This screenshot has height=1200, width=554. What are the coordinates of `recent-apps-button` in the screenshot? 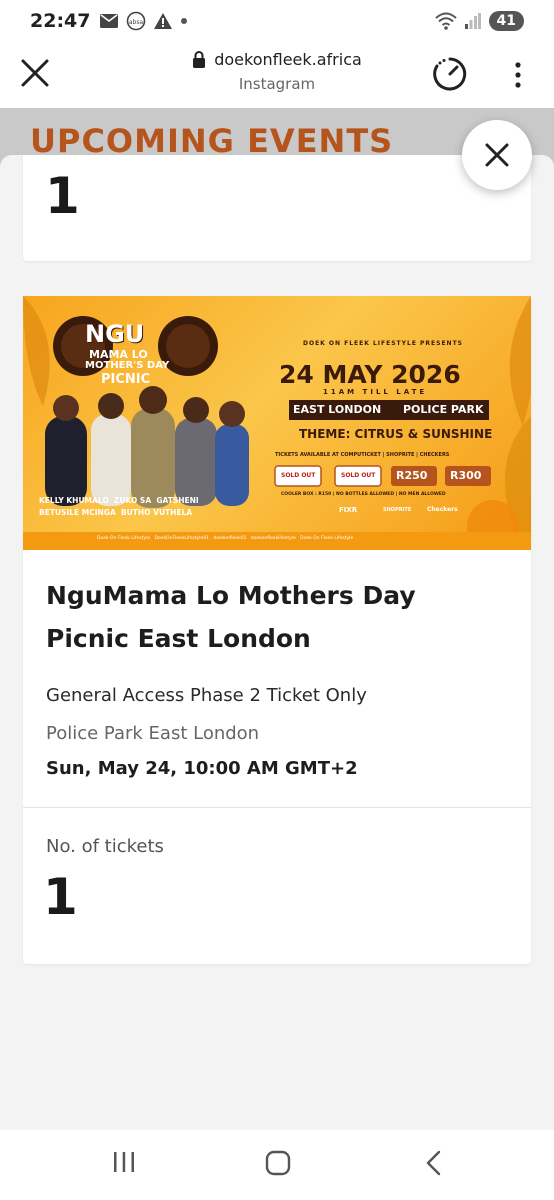 It's located at (124, 1164).